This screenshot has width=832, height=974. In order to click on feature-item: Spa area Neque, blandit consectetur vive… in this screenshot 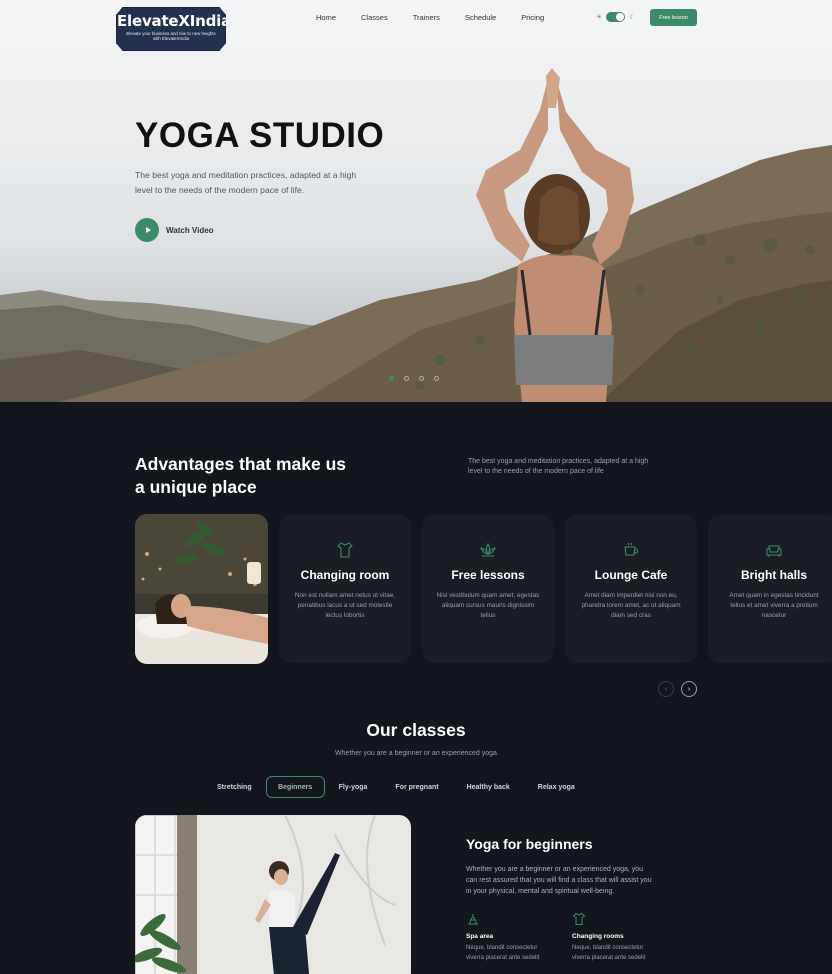, I will do `click(511, 937)`.